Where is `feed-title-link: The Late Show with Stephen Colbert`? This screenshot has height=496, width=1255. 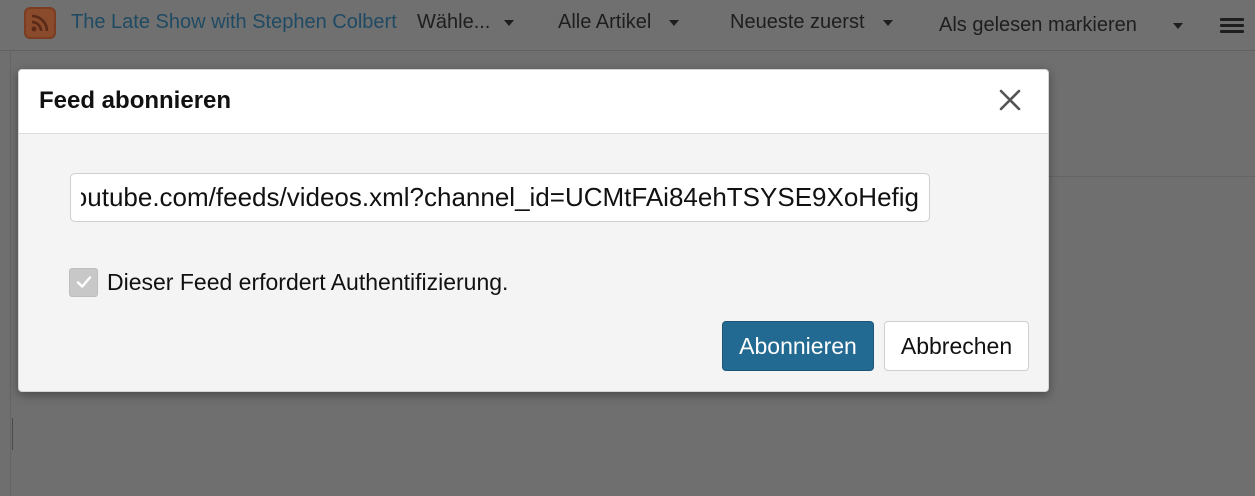 feed-title-link: The Late Show with Stephen Colbert is located at coordinates (234, 22).